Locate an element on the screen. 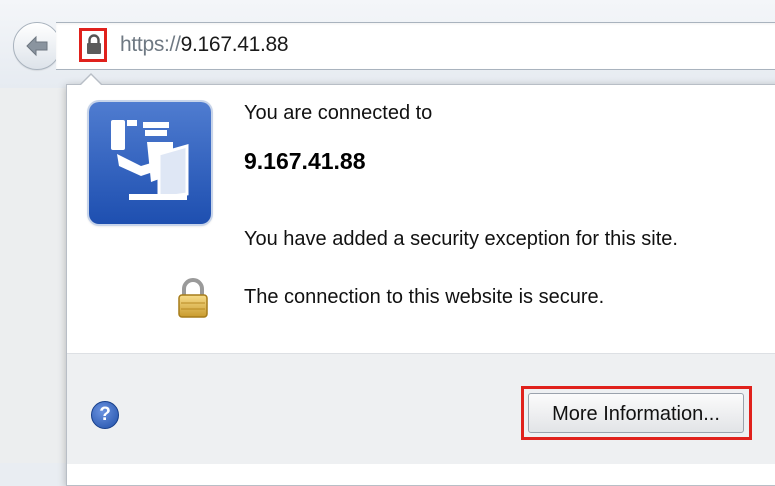  back-button is located at coordinates (37, 46).